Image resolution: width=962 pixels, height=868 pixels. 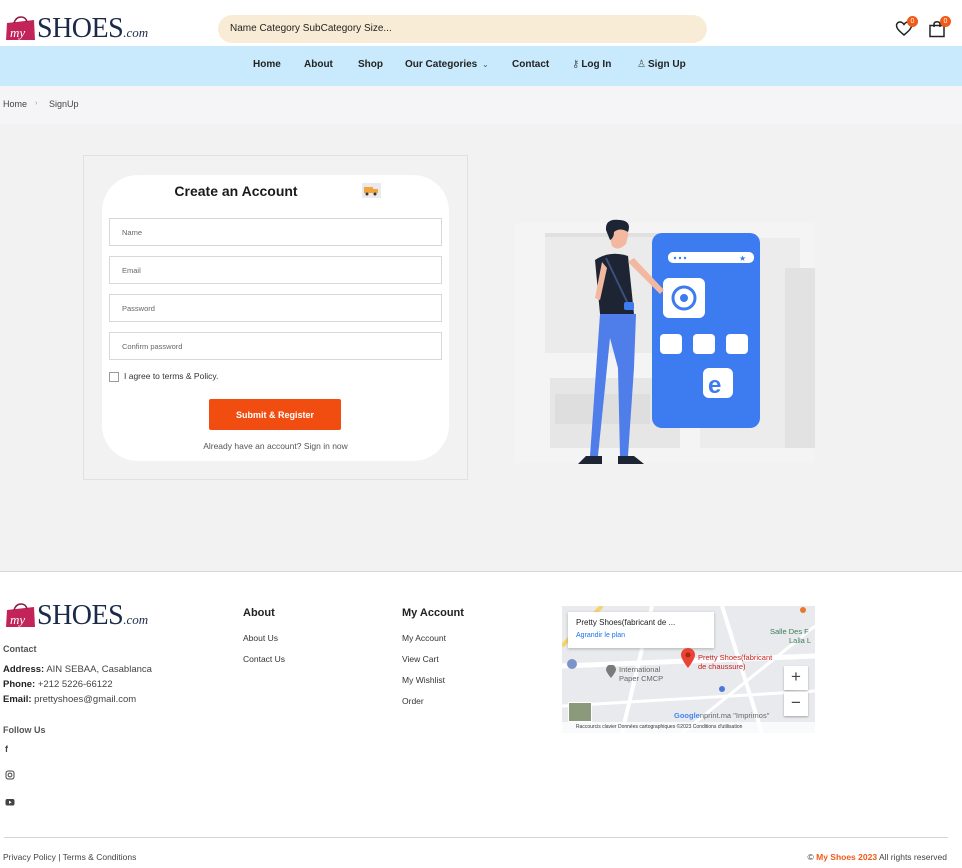 What do you see at coordinates (264, 659) in the screenshot?
I see `footer-link-contact-us: Contact Us` at bounding box center [264, 659].